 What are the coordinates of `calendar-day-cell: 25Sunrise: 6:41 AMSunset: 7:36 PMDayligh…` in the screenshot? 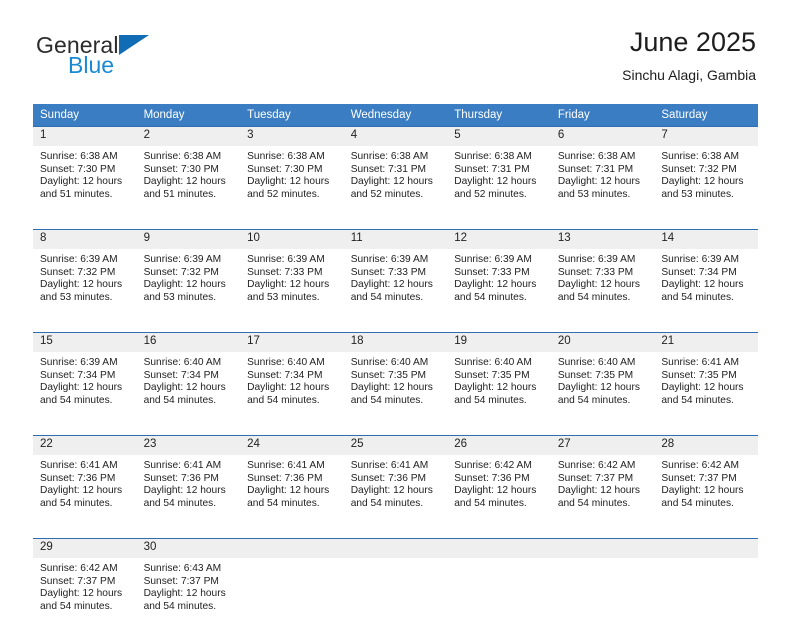 It's located at (396, 482).